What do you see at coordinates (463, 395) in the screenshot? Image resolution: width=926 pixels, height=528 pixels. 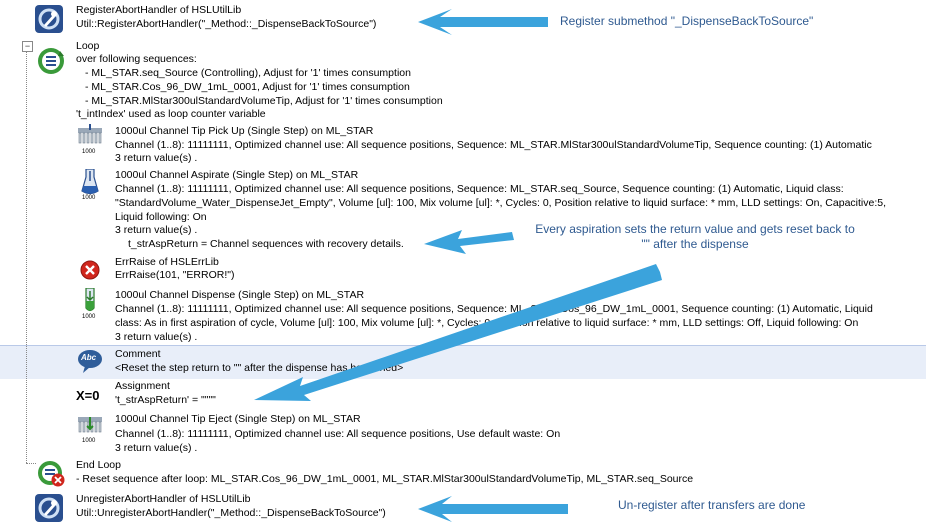 I see `step-assignment: X=0 Assignment 't_strAspReturn' = """"` at bounding box center [463, 395].